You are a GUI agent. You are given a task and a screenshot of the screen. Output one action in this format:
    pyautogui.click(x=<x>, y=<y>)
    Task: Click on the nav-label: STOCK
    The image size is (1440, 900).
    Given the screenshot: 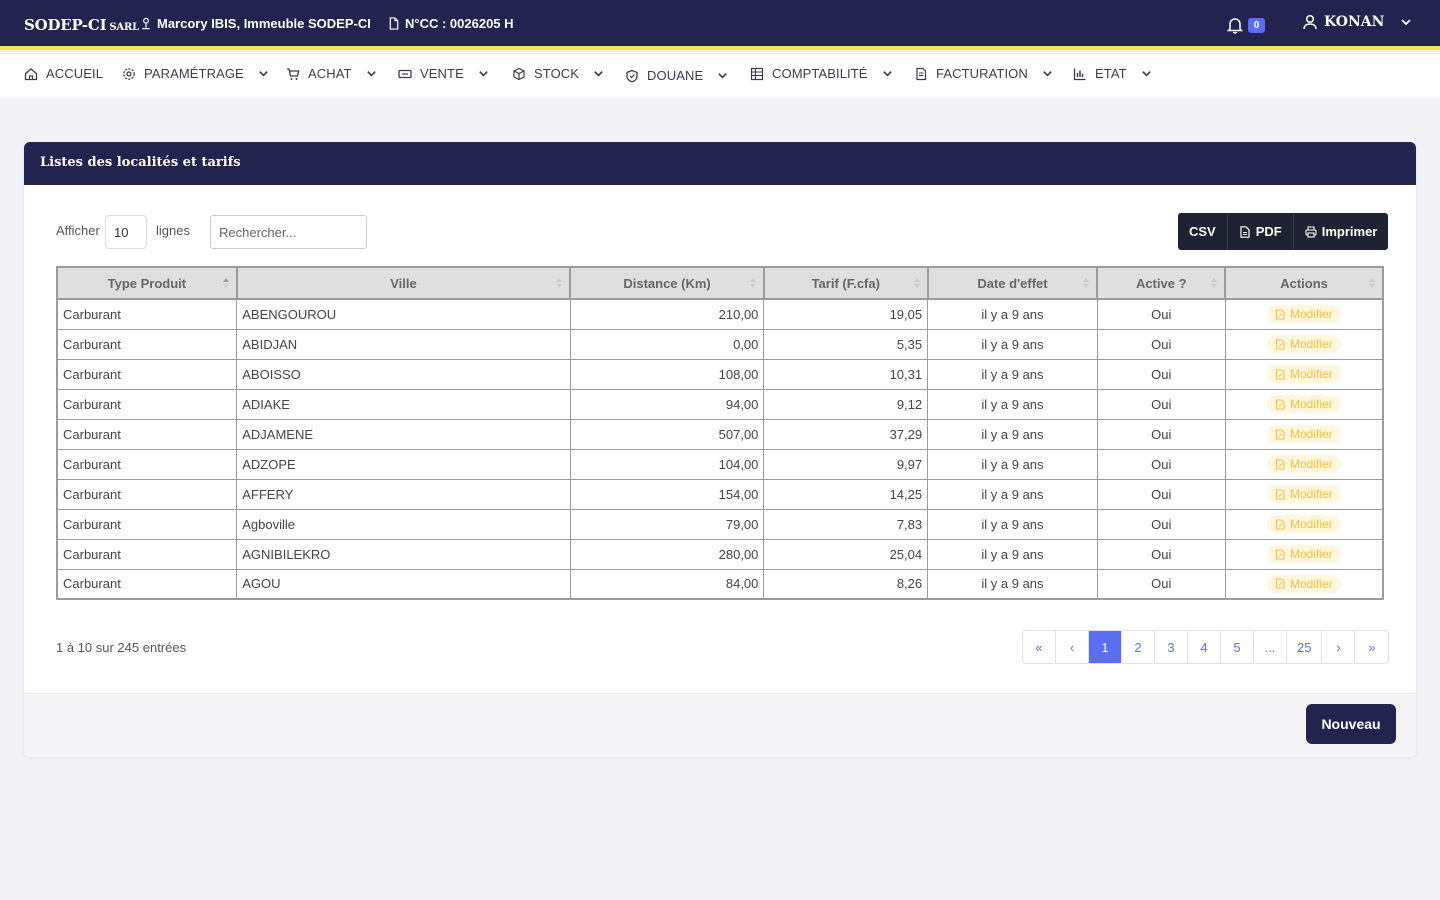 What is the action you would take?
    pyautogui.click(x=557, y=73)
    